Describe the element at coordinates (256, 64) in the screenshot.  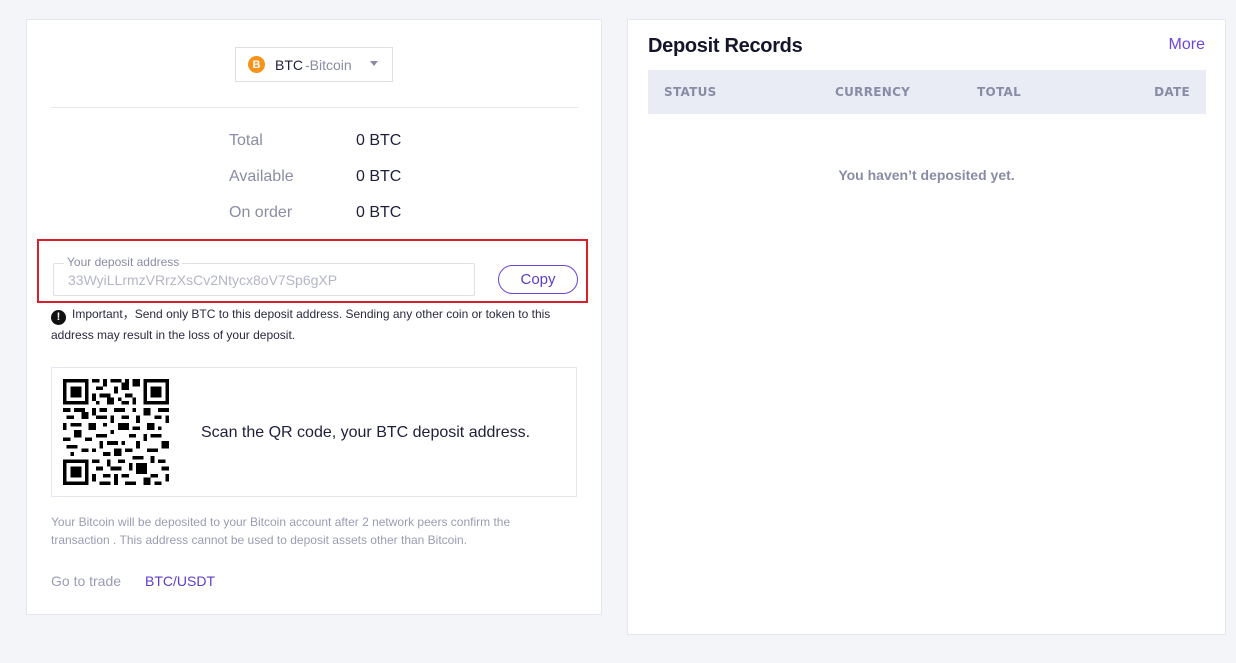
I see `bitcoin-icon: B` at that location.